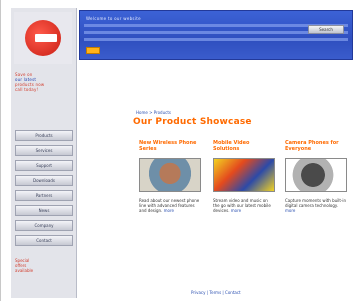  What do you see at coordinates (44, 180) in the screenshot?
I see `nav-item-downloads: Downloads` at bounding box center [44, 180].